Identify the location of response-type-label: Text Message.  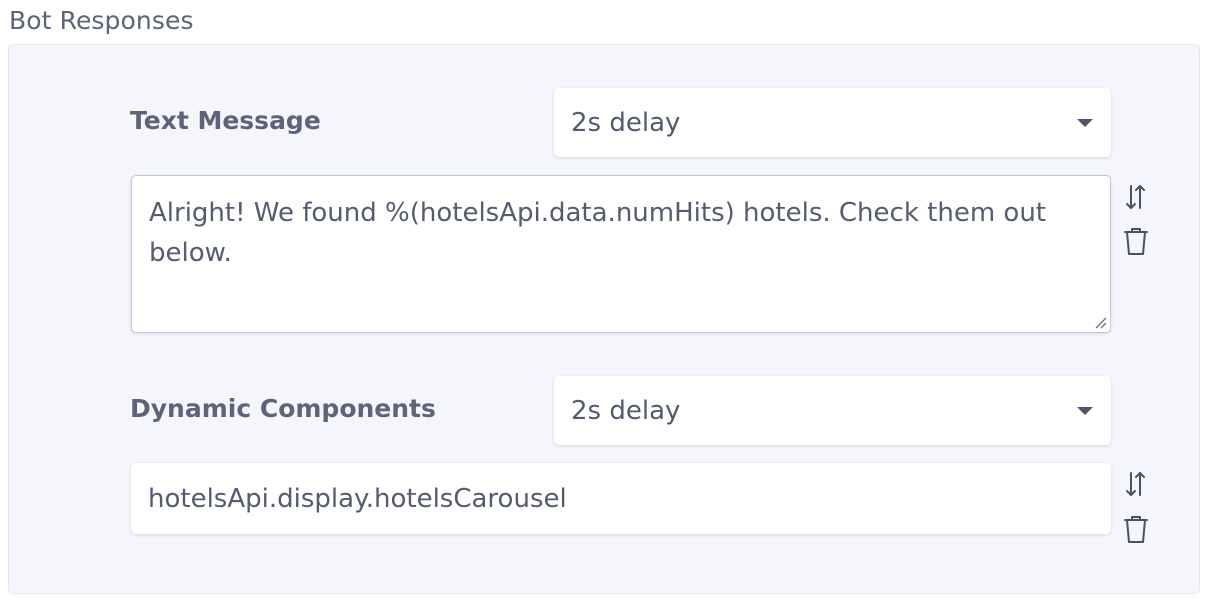
(225, 120).